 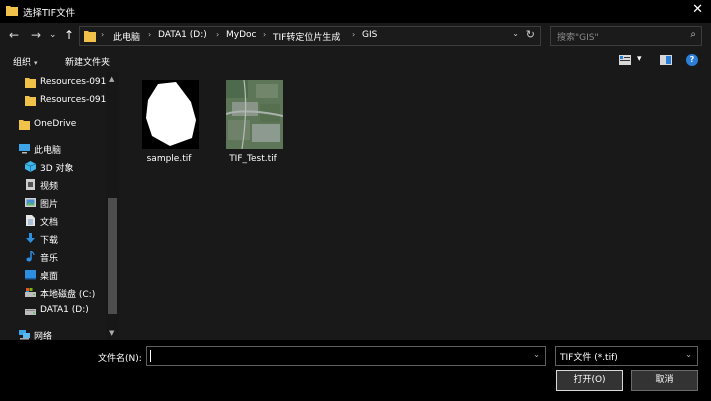 What do you see at coordinates (182, 35) in the screenshot?
I see `breadcrumb-data1: DATA1 (D:)` at bounding box center [182, 35].